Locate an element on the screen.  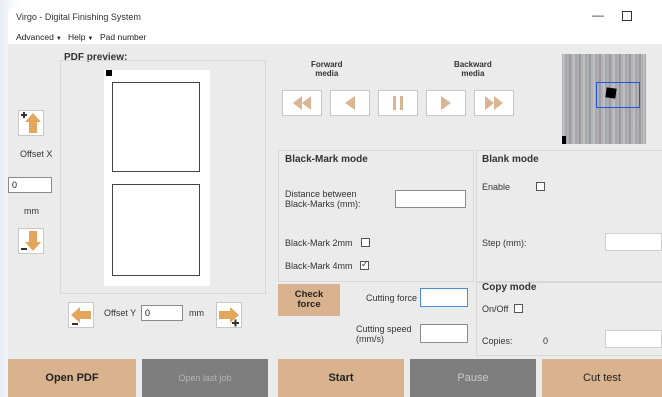
pause-media-button is located at coordinates (398, 103).